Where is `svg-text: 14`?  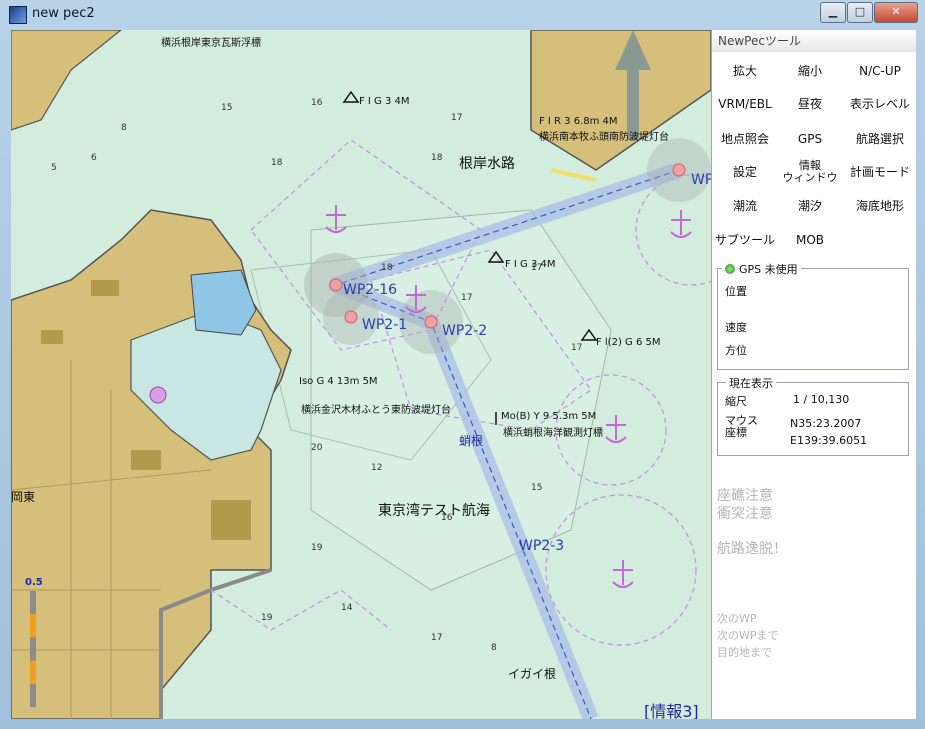
svg-text: 14 is located at coordinates (347, 608).